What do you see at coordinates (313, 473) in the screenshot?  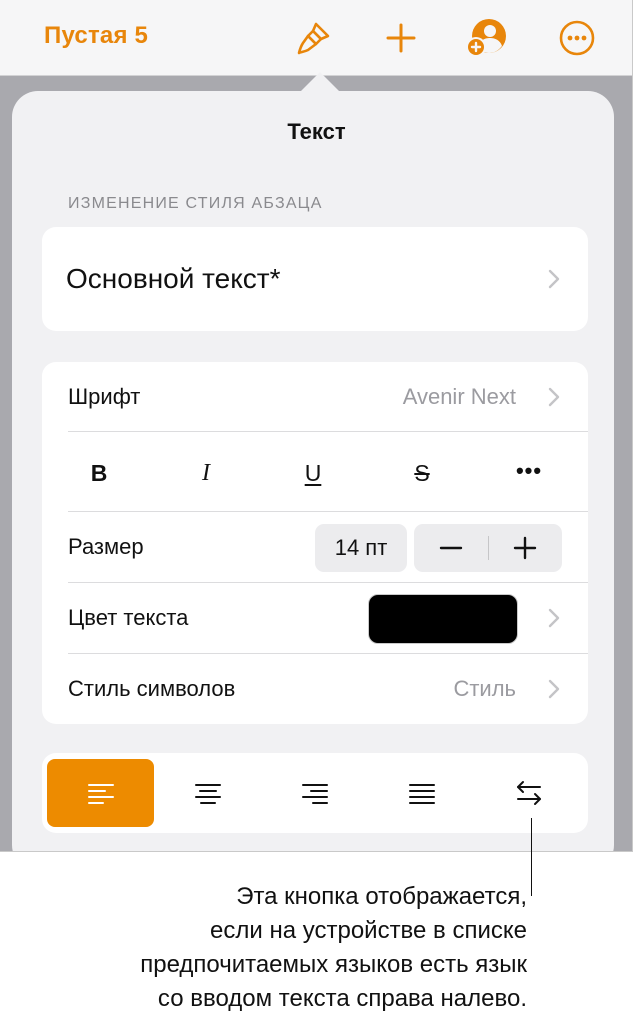 I see `underline-button: U` at bounding box center [313, 473].